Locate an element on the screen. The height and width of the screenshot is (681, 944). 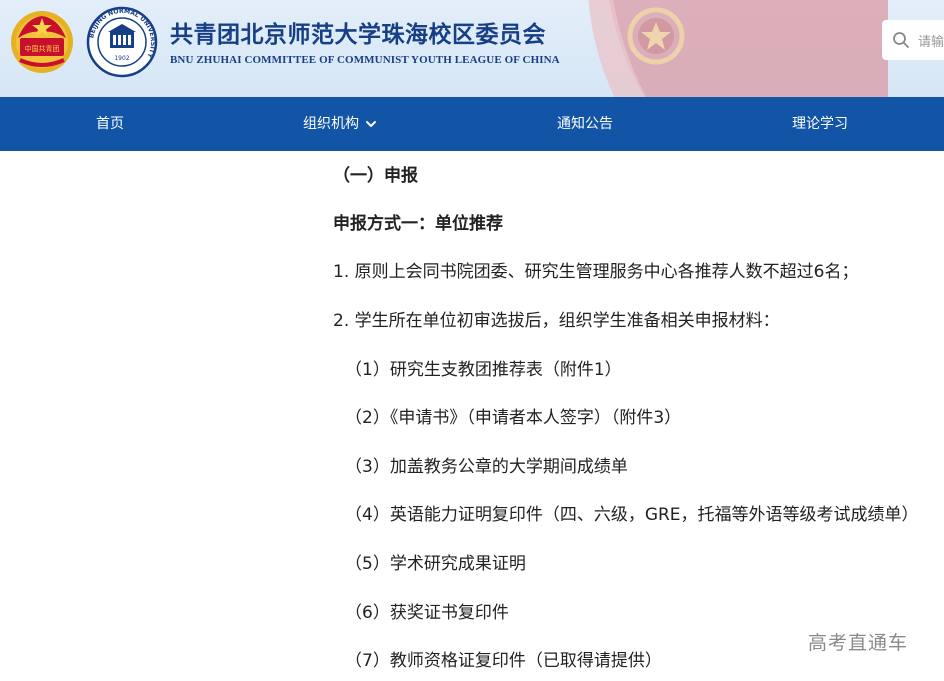
search-icon is located at coordinates (901, 40).